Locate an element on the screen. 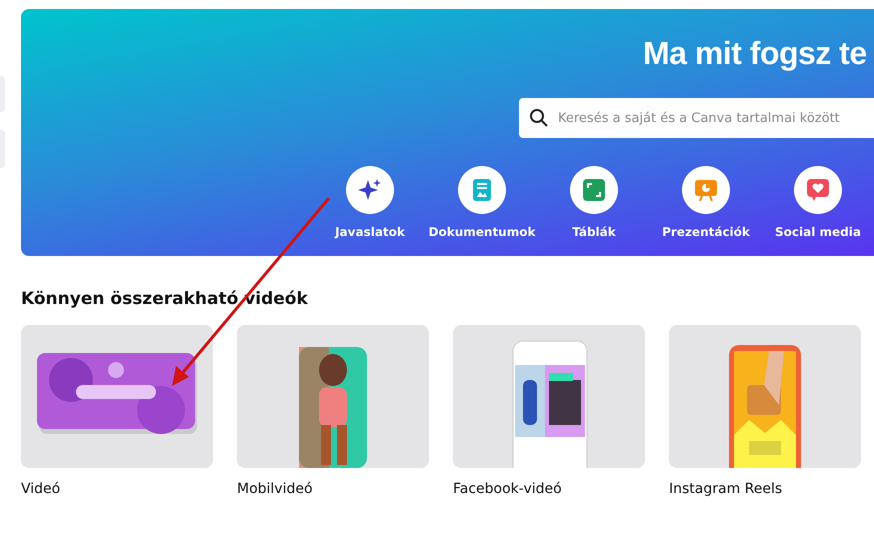  card-label: Facebook-videó is located at coordinates (549, 489).